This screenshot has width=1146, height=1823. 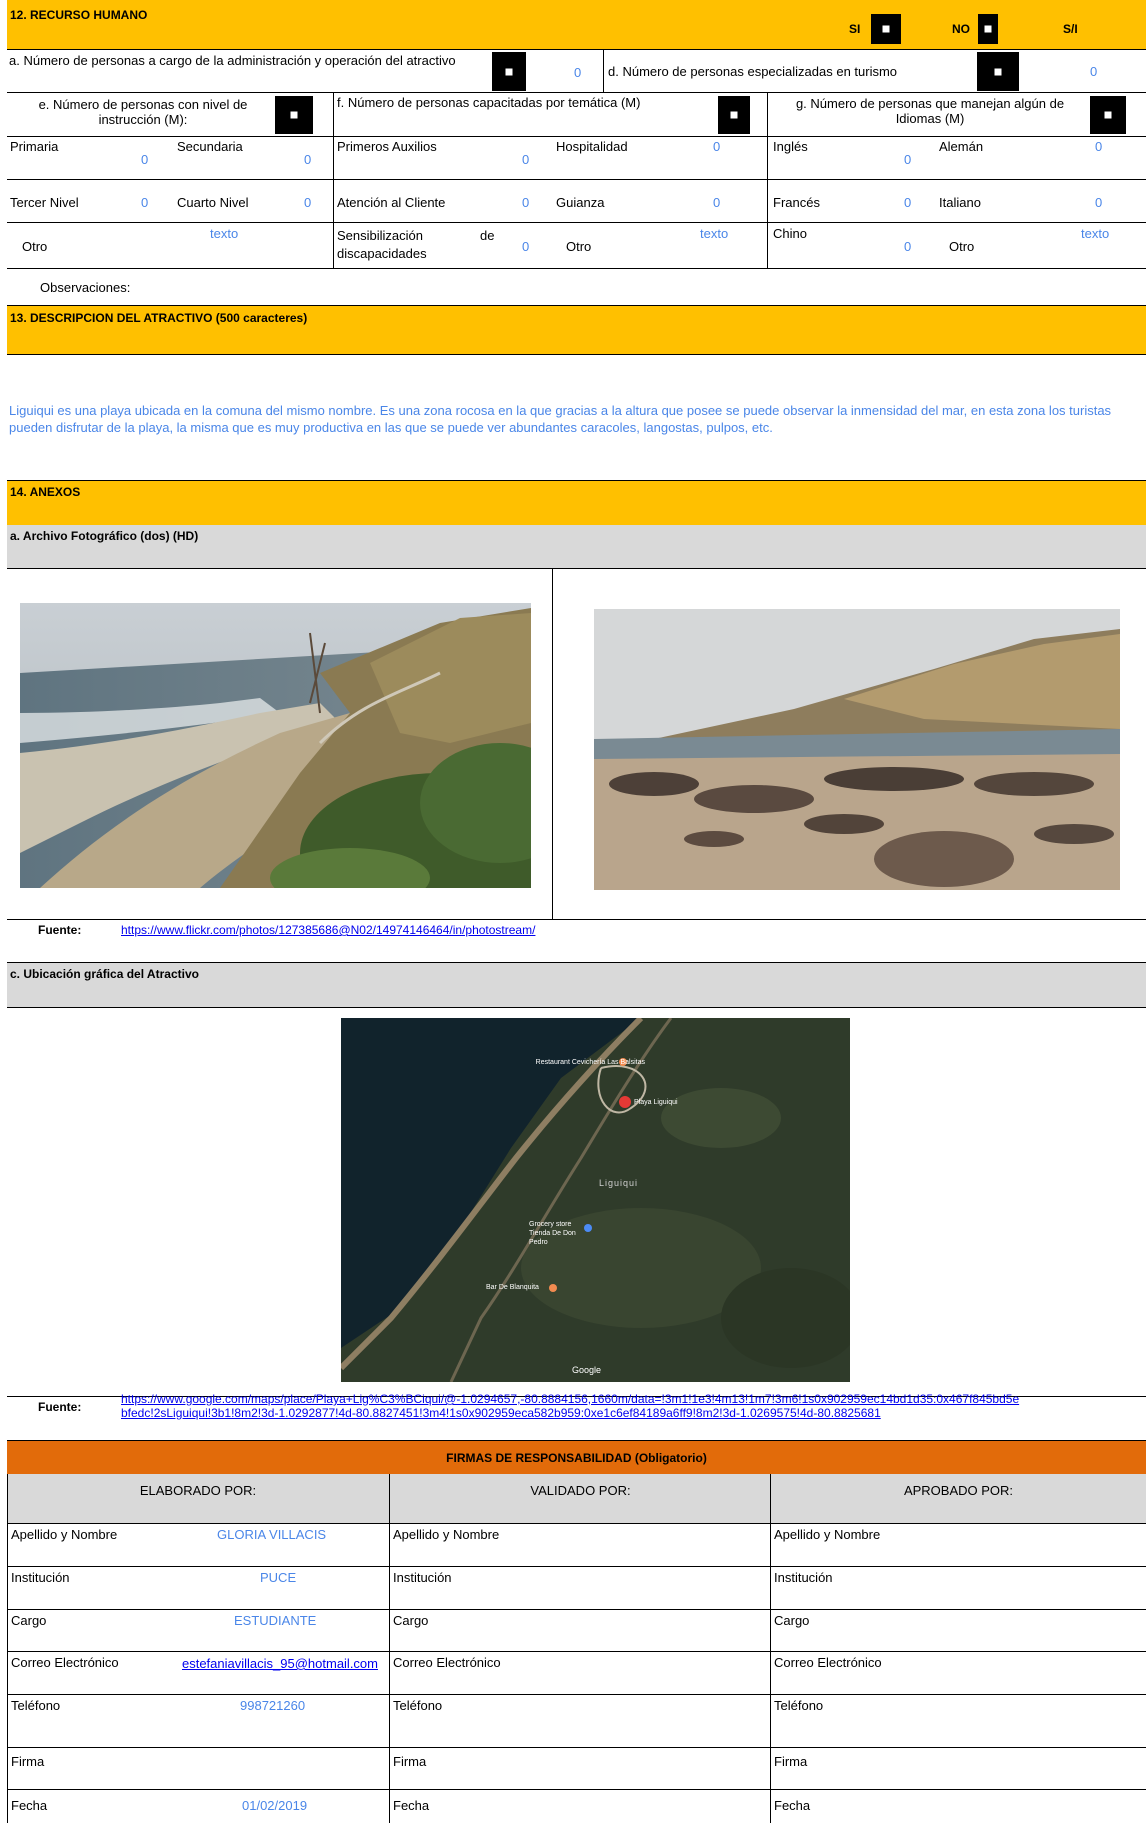 What do you see at coordinates (576, 25) in the screenshot?
I see `section-12-header` at bounding box center [576, 25].